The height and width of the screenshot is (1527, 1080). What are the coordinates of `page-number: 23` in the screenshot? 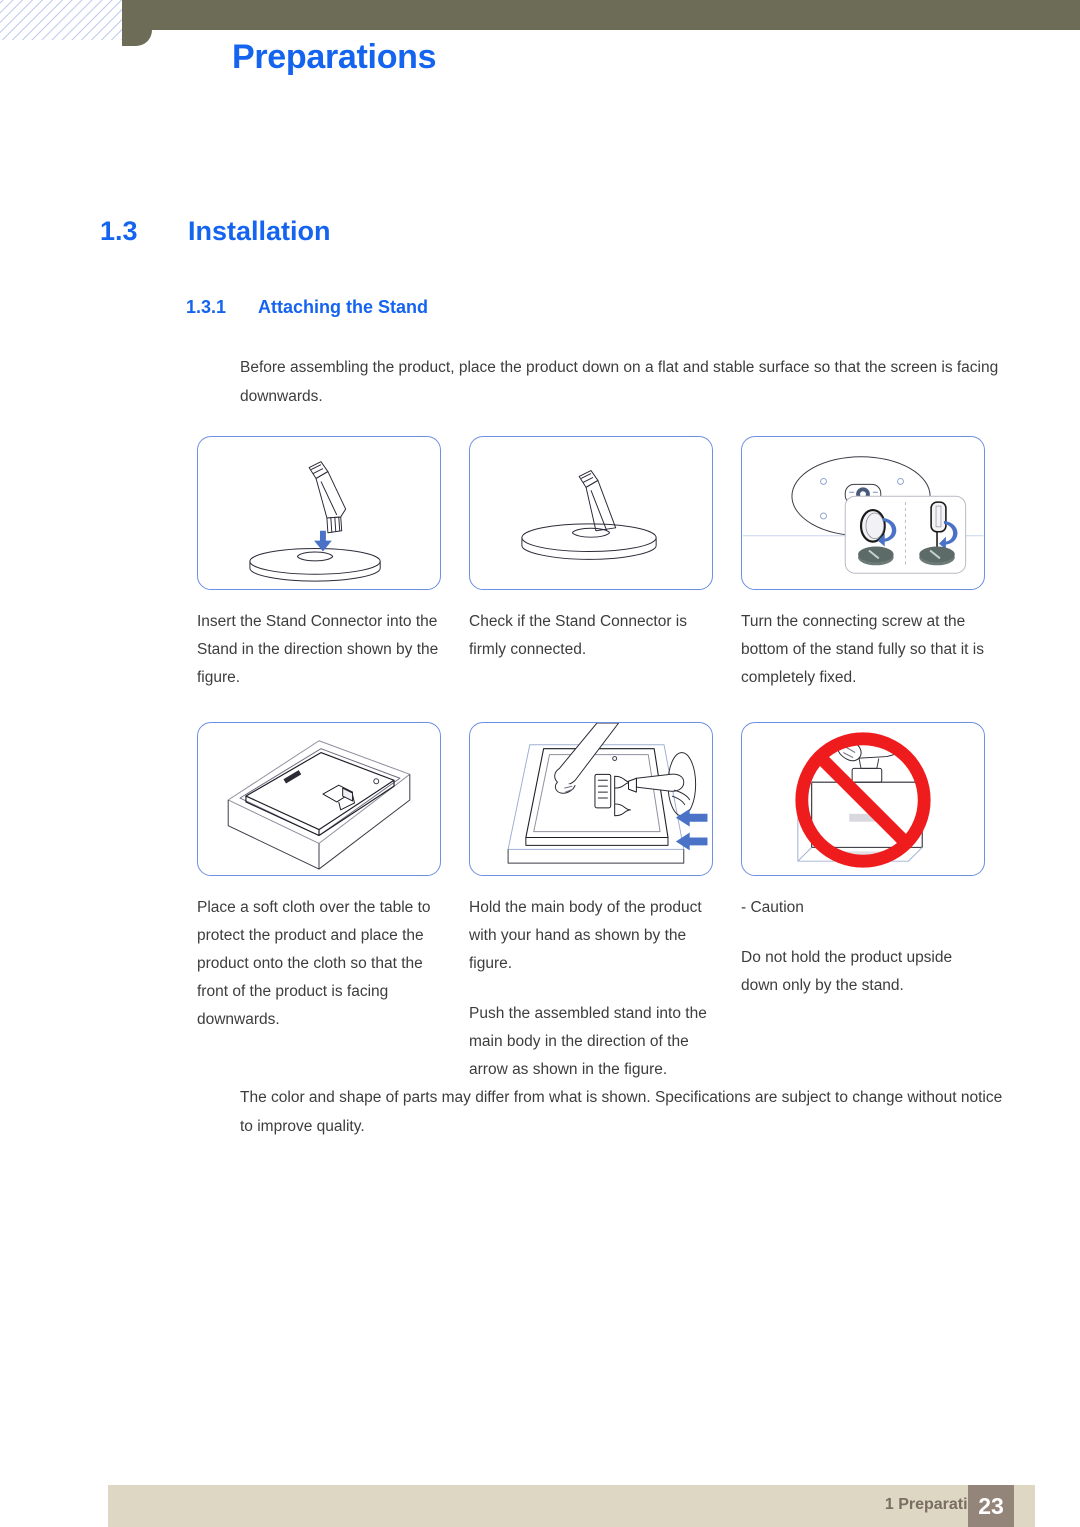 It's located at (991, 1505).